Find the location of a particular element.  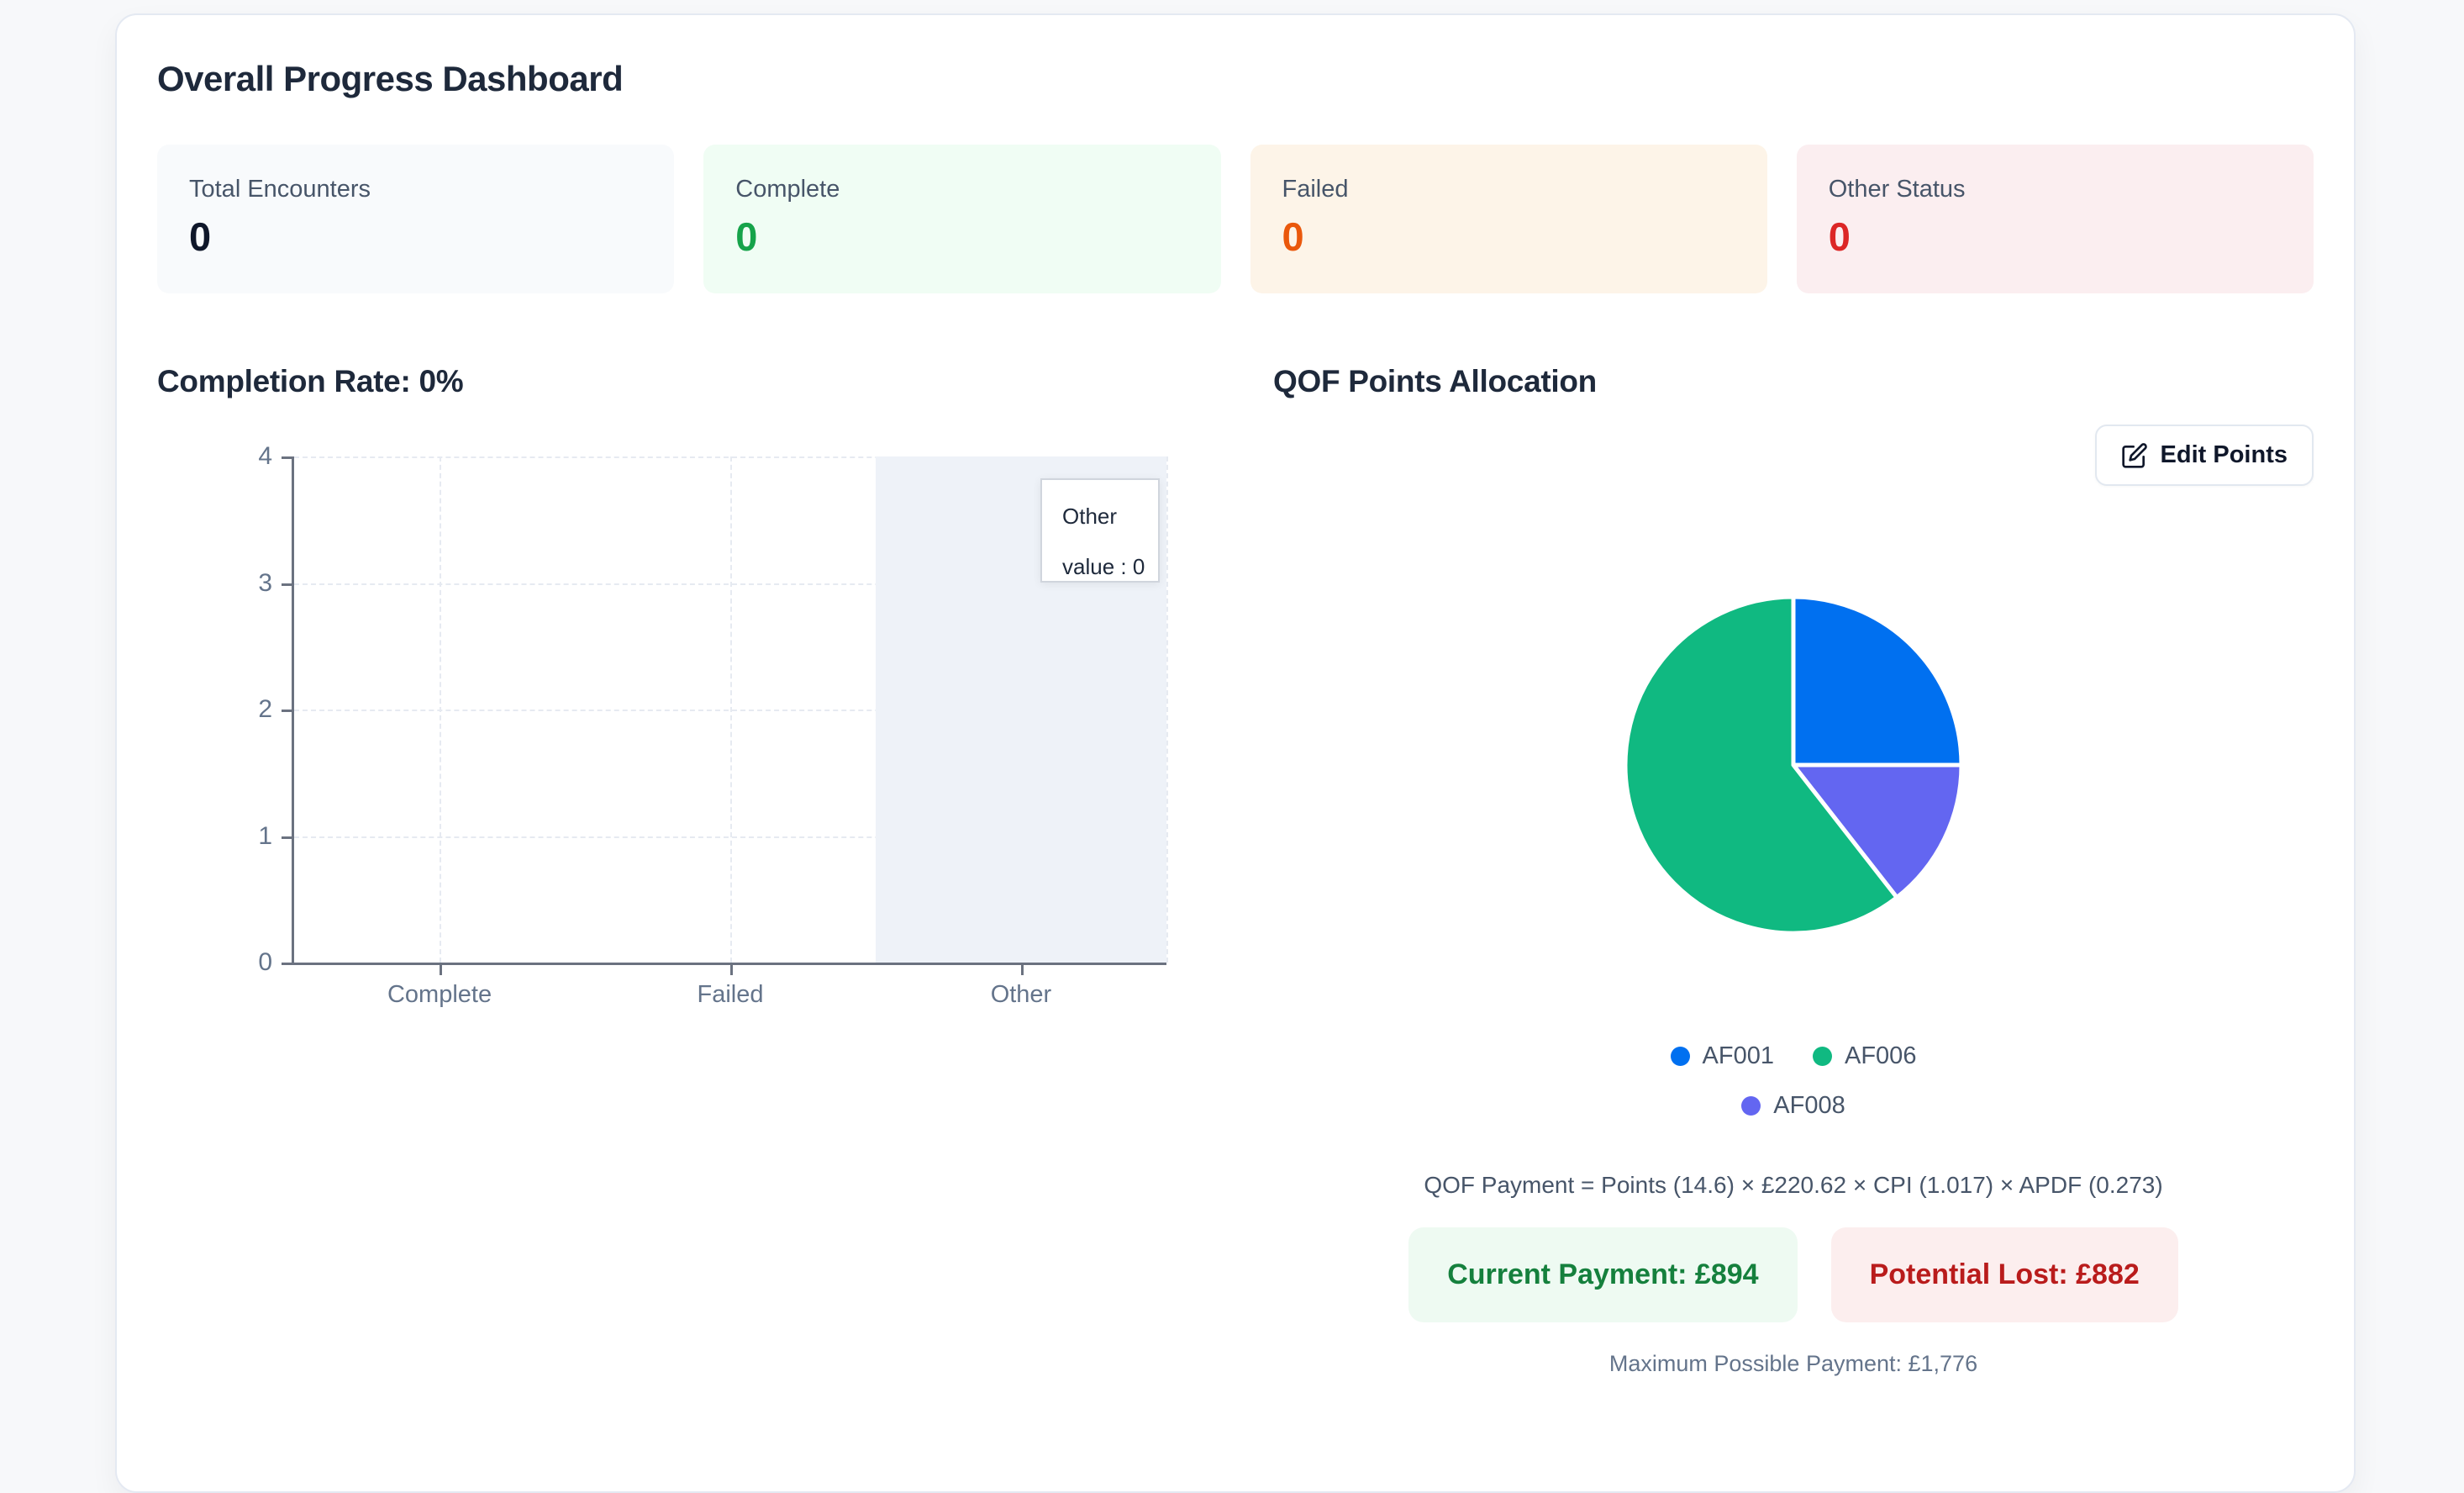

page-title: Overall Progress Dashboard is located at coordinates (390, 78).